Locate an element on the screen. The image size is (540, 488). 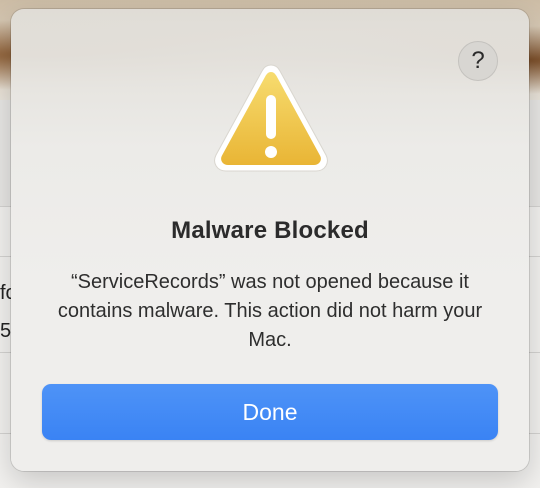
background-text: 5 is located at coordinates (6, 331).